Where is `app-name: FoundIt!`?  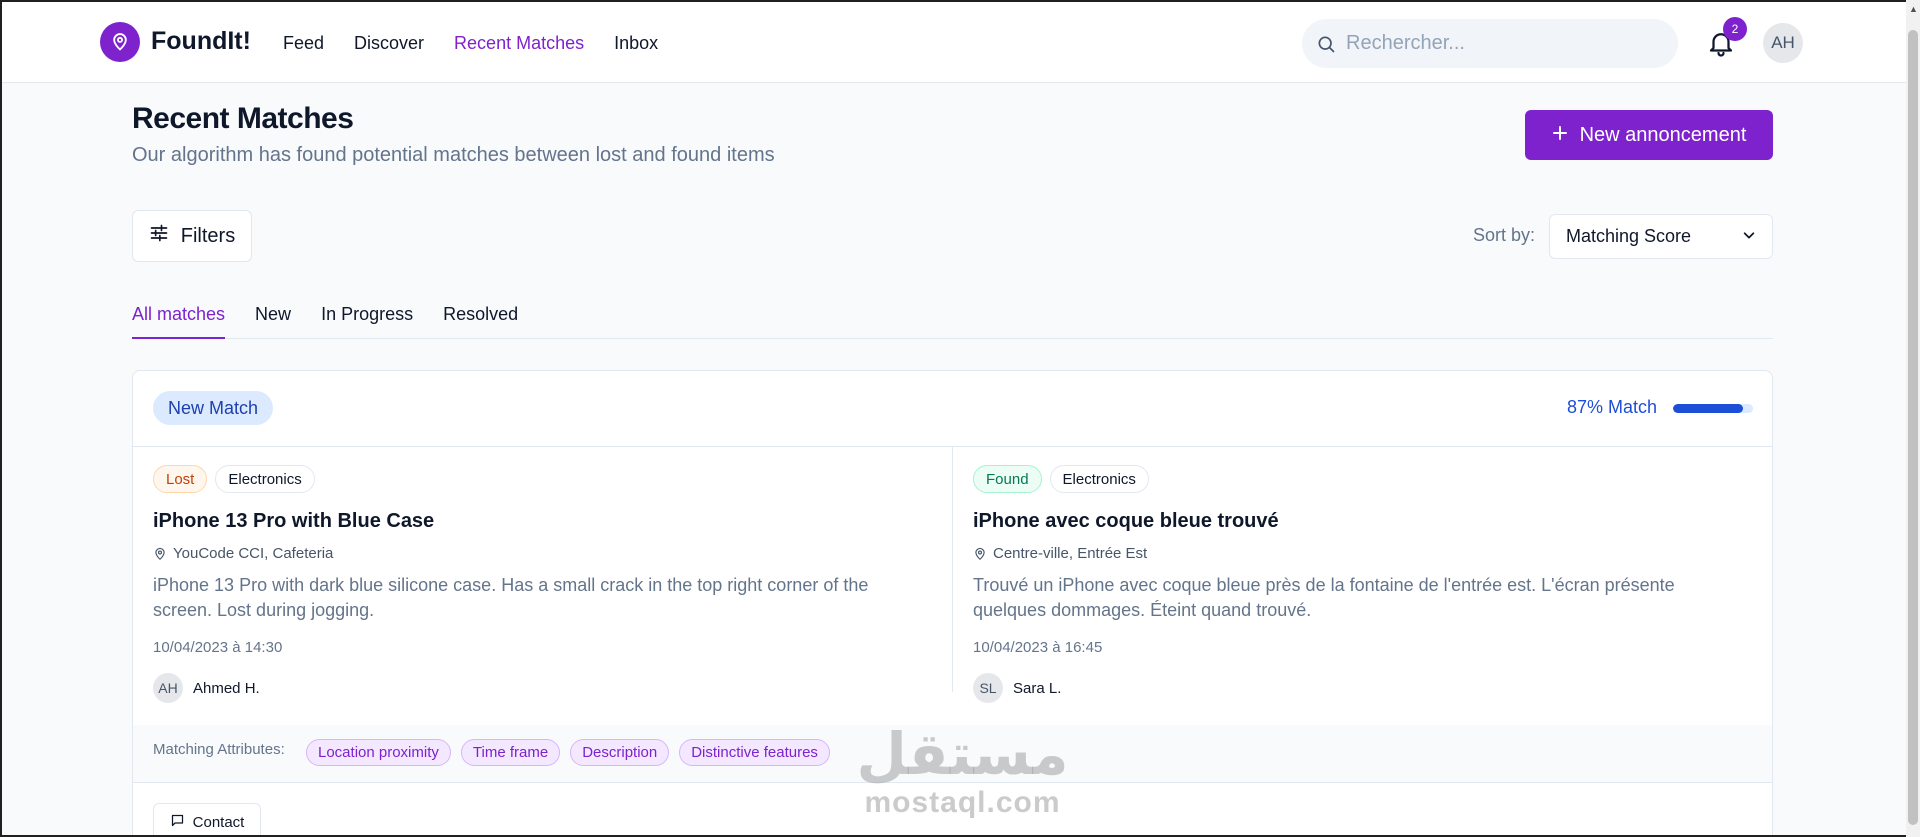 app-name: FoundIt! is located at coordinates (201, 41).